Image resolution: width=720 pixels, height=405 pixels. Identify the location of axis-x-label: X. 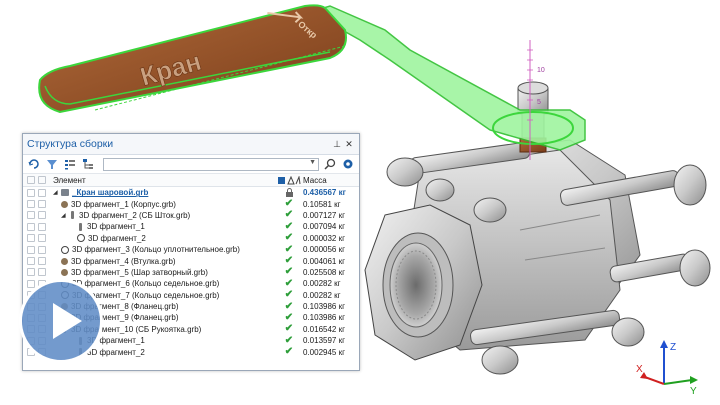
(639, 369).